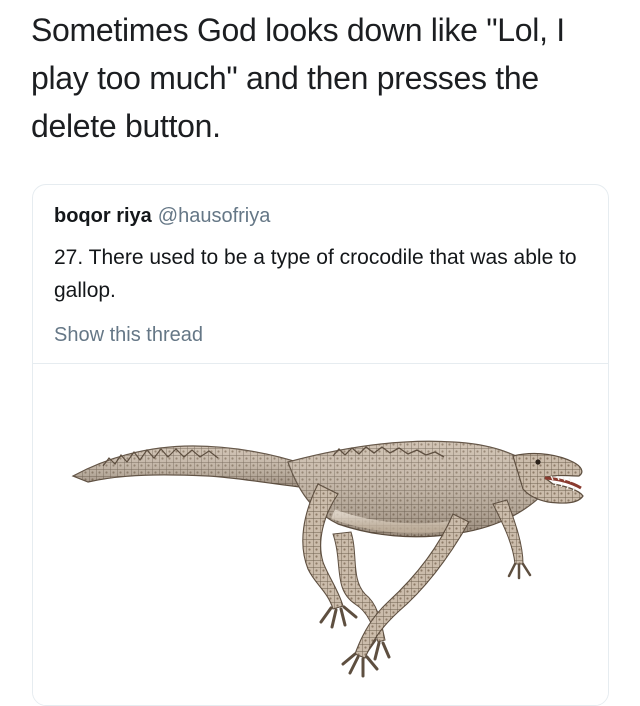 This screenshot has width=640, height=706. I want to click on front-far-leg, so click(512, 539).